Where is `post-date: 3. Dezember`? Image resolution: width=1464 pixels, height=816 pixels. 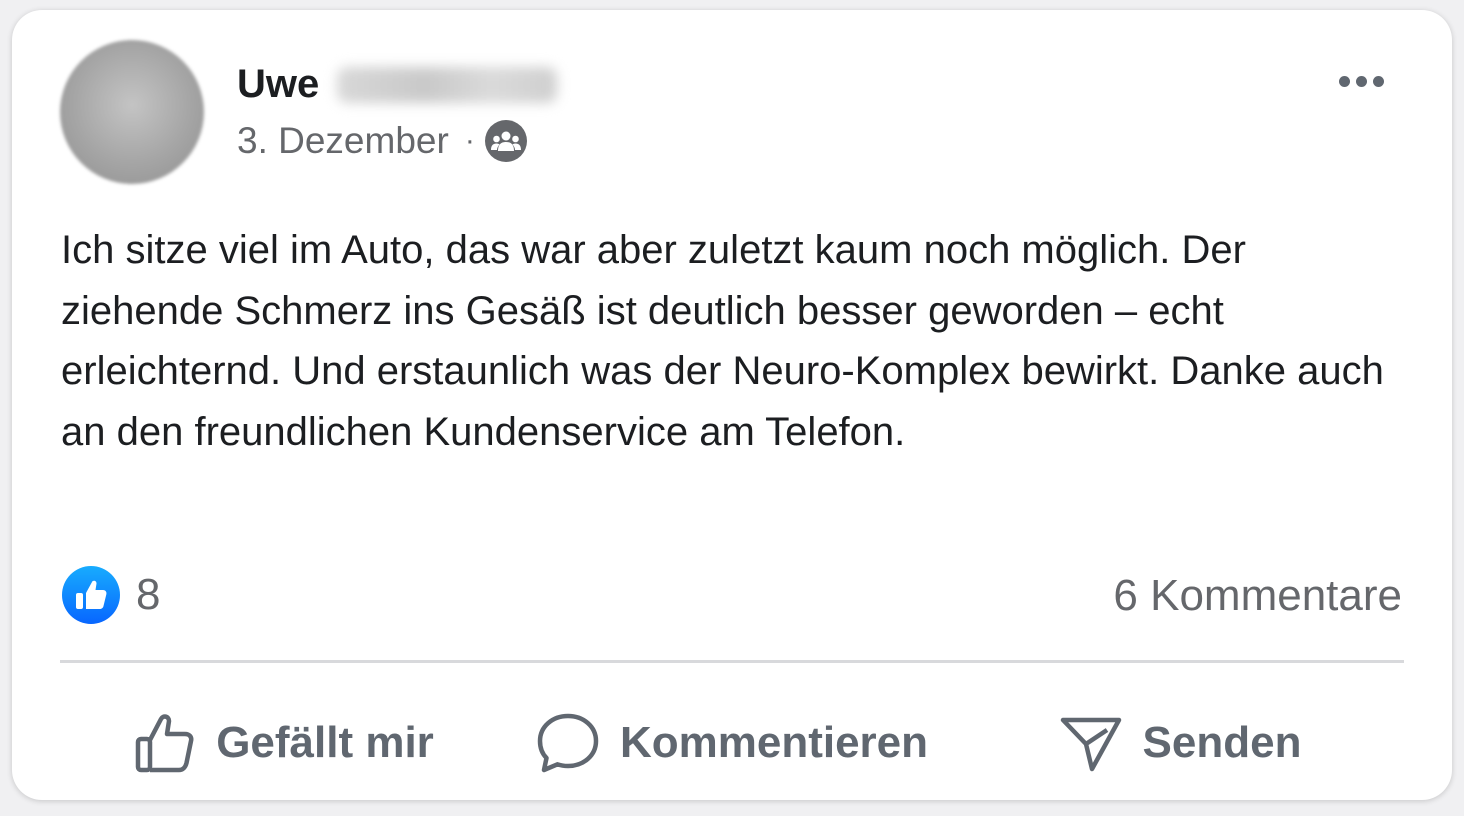
post-date: 3. Dezember is located at coordinates (343, 141).